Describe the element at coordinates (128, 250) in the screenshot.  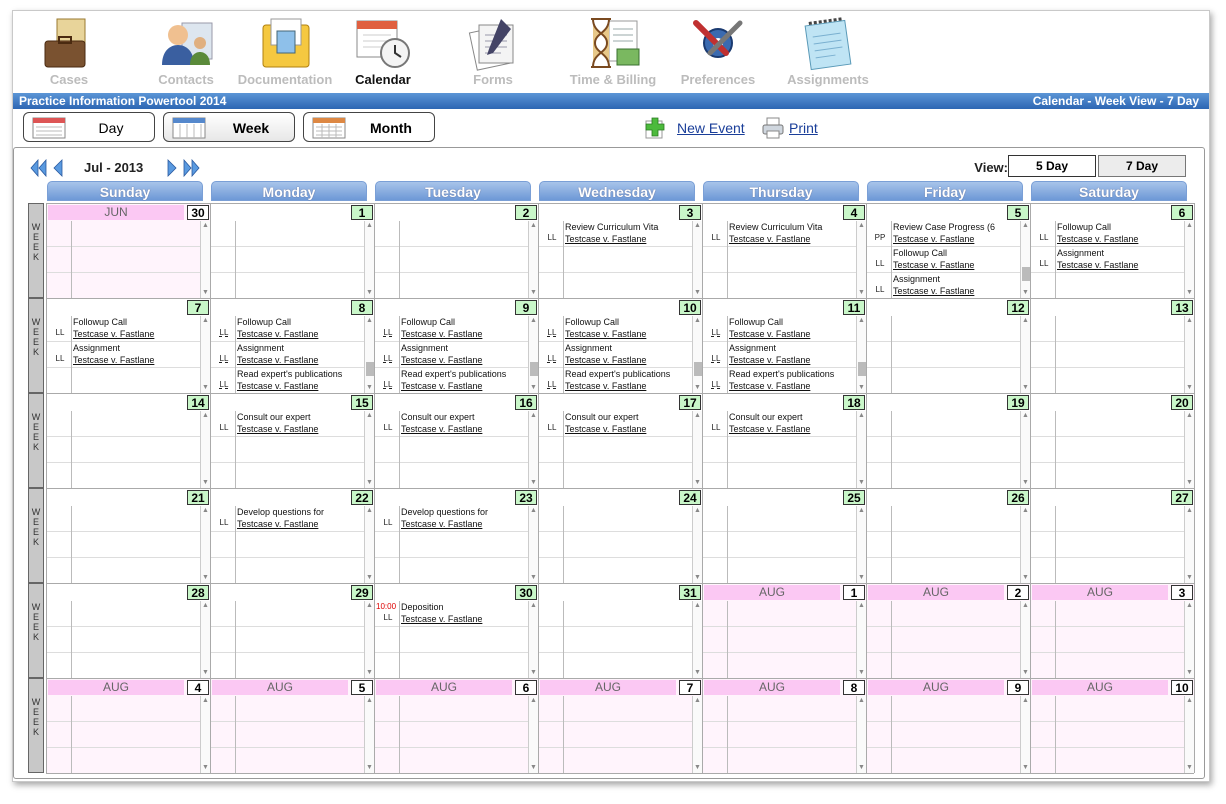
I see `day-cell: JUN 30 ▲ ▼` at that location.